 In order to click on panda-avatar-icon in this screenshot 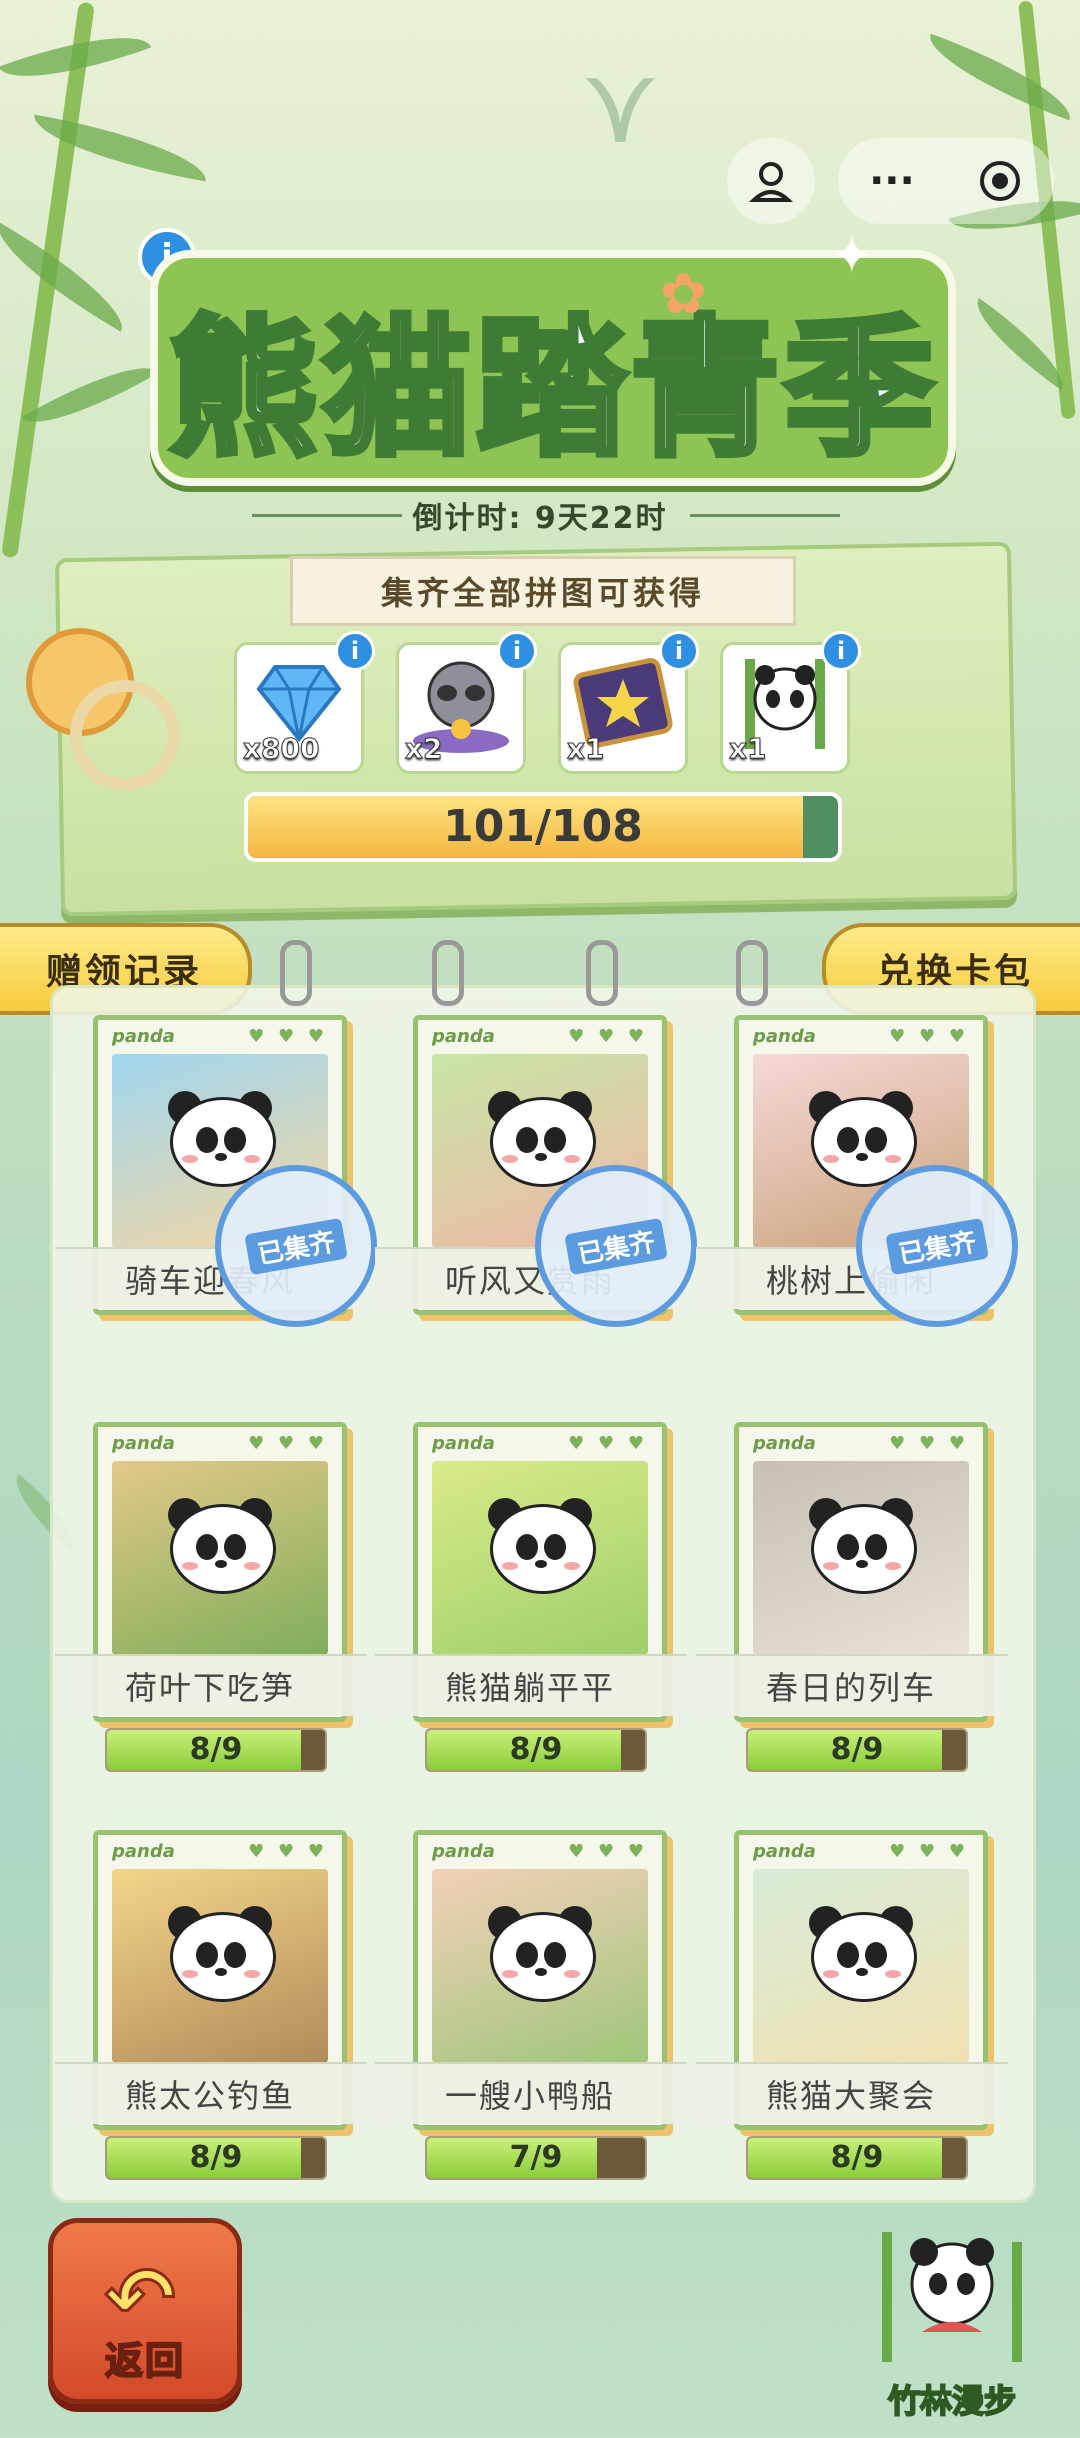, I will do `click(952, 2297)`.